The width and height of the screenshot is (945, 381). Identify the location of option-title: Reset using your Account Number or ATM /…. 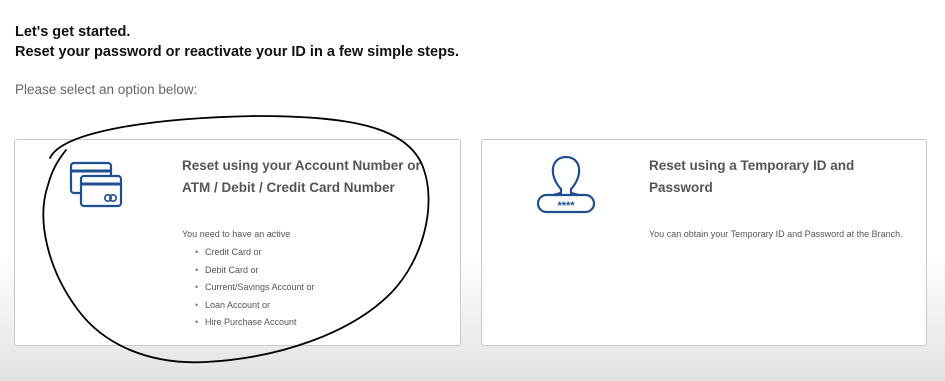
(301, 176).